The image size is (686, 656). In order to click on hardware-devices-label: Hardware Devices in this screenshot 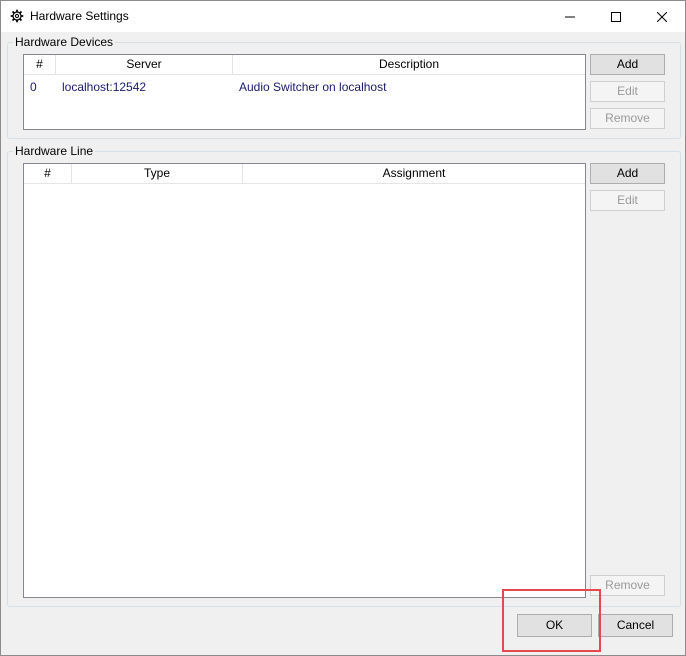, I will do `click(64, 42)`.